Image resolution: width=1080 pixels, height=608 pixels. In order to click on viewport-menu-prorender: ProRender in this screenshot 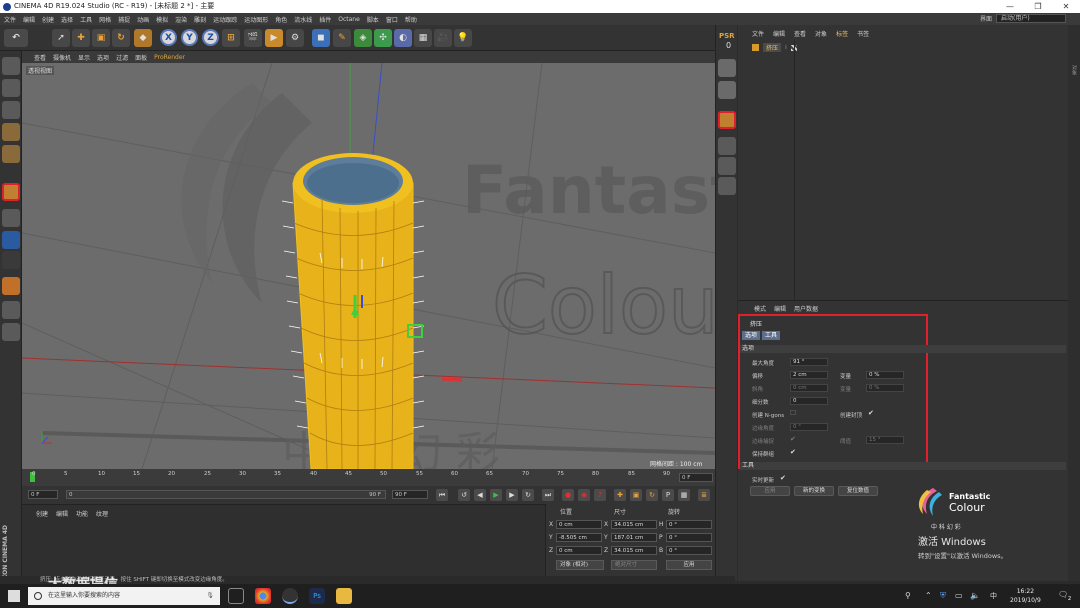, I will do `click(169, 57)`.